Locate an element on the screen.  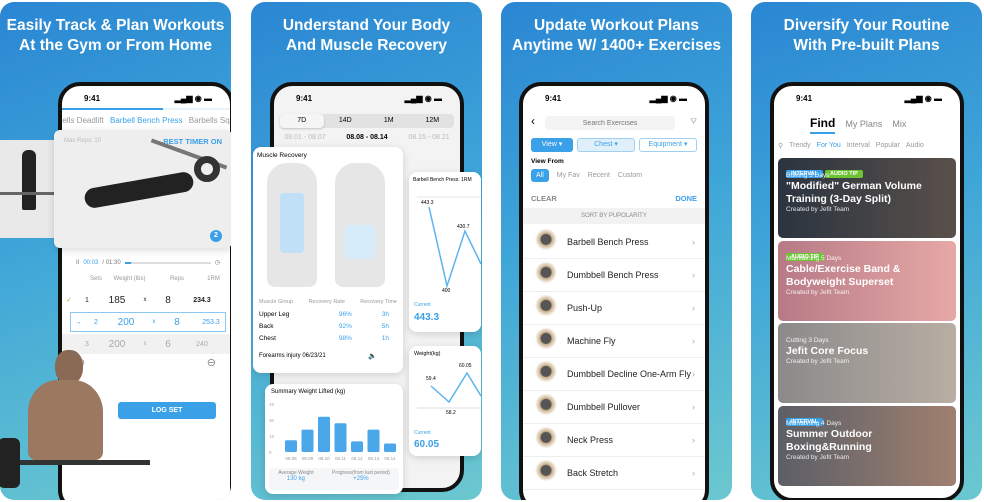
clock-icon: ◷ is located at coordinates (217, 262).